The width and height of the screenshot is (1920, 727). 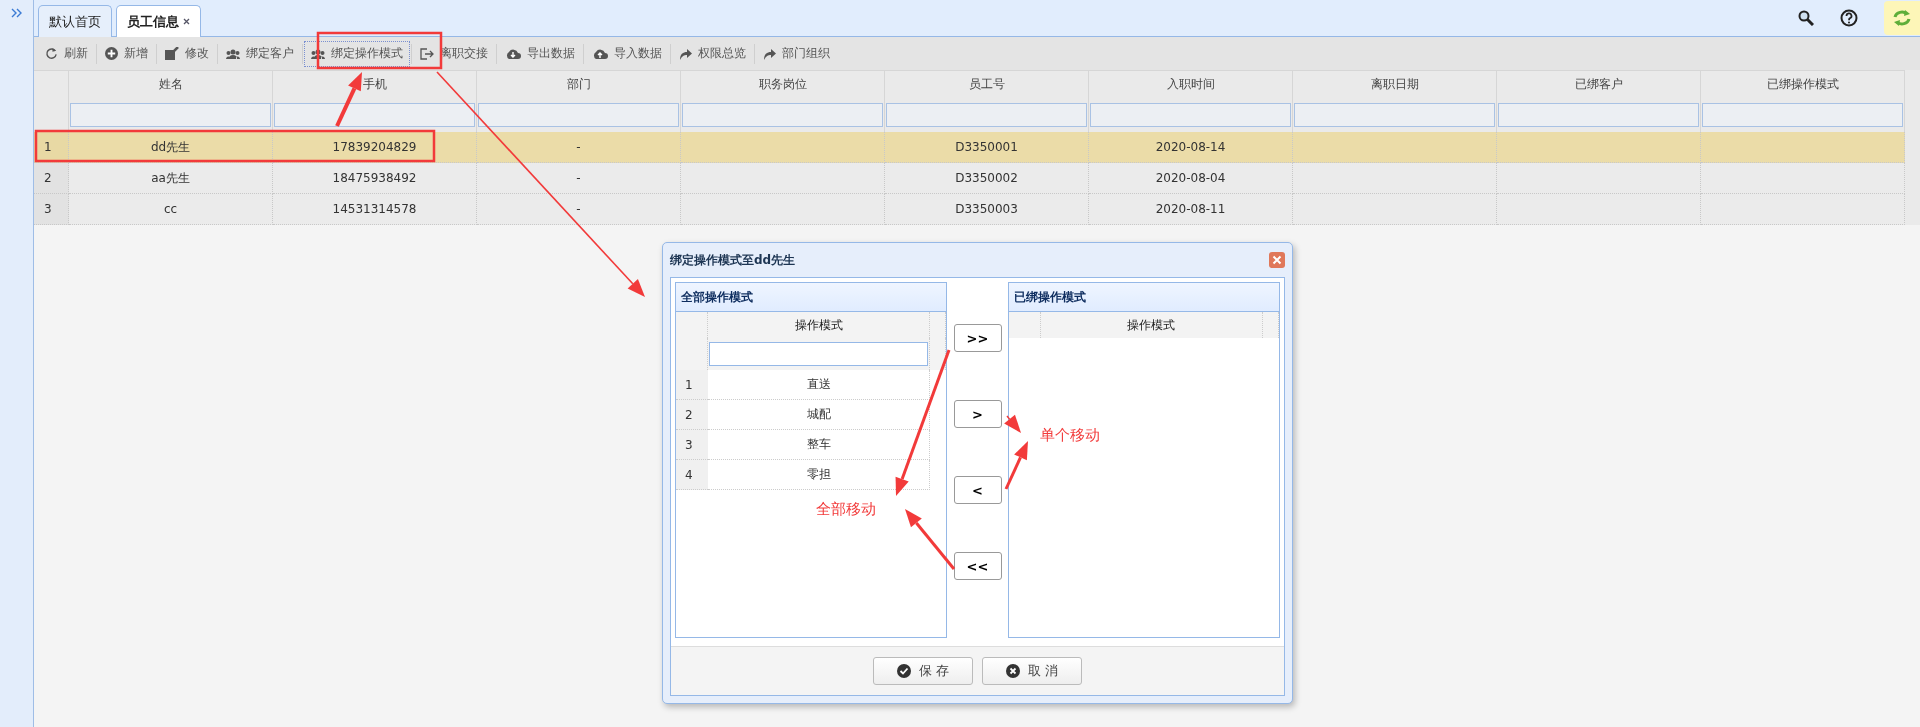 I want to click on column-header: 姓名, so click(x=171, y=84).